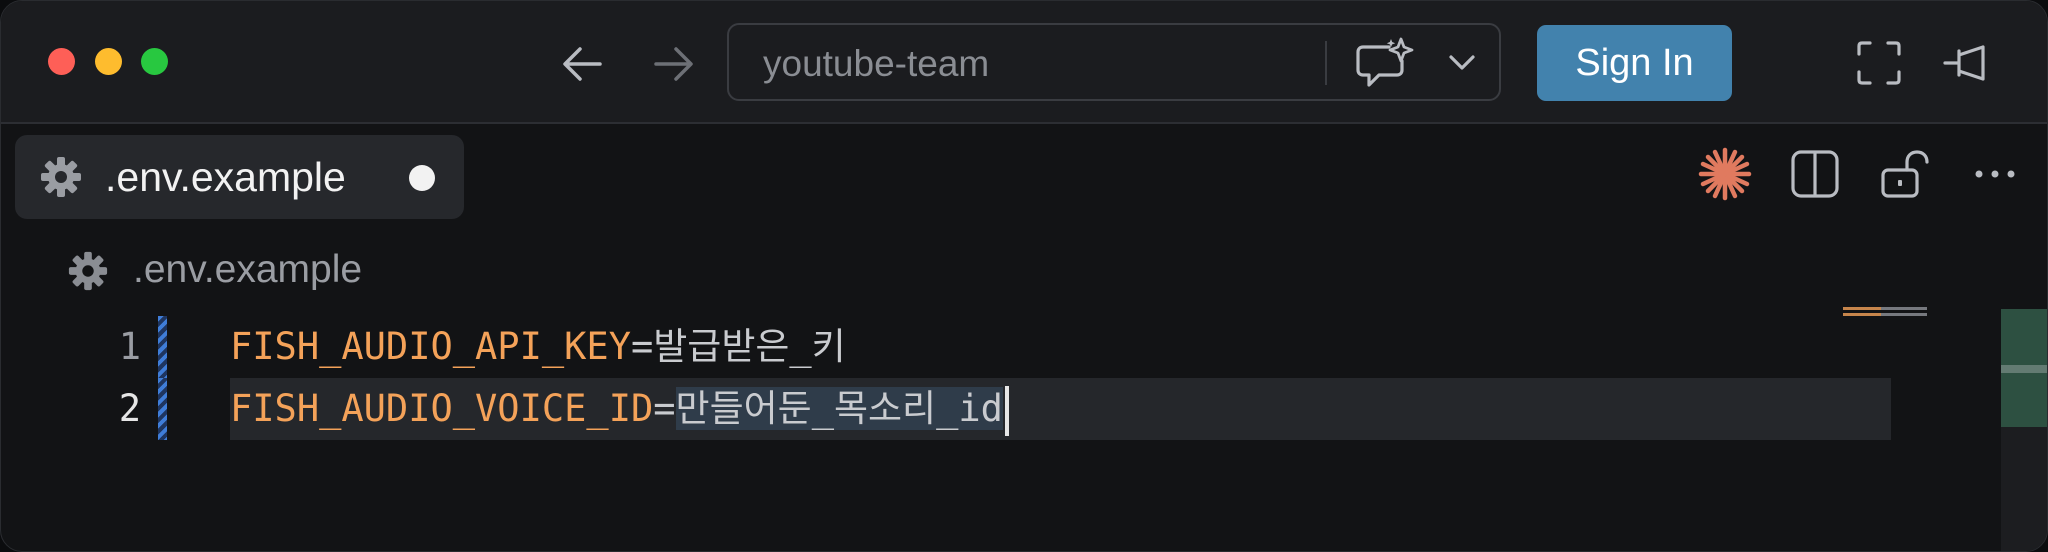 The height and width of the screenshot is (552, 2048). I want to click on code-line: 1 FISH_AUDIO_API_KEY=발급받은_키, so click(1024, 347).